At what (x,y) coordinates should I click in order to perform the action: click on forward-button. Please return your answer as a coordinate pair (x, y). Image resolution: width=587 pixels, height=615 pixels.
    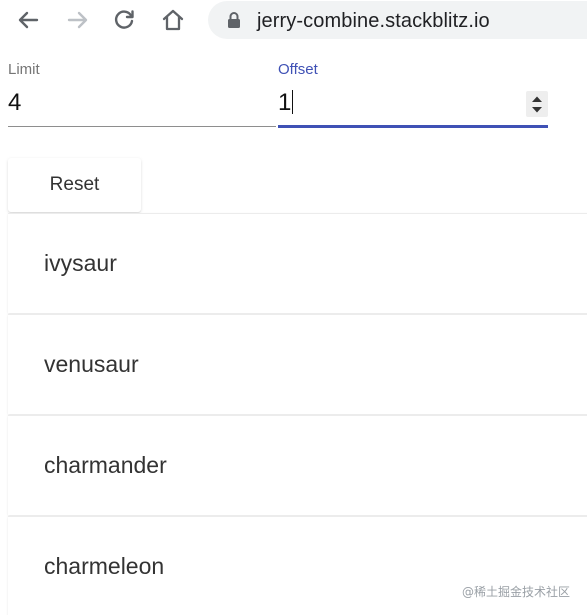
    Looking at the image, I should click on (78, 20).